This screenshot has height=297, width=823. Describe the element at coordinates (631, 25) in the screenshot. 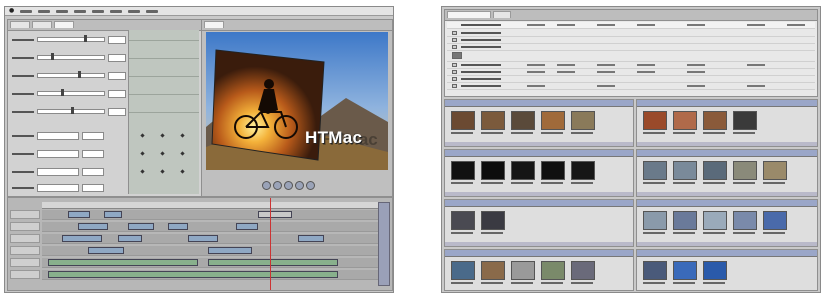

I see `column-header-row` at that location.